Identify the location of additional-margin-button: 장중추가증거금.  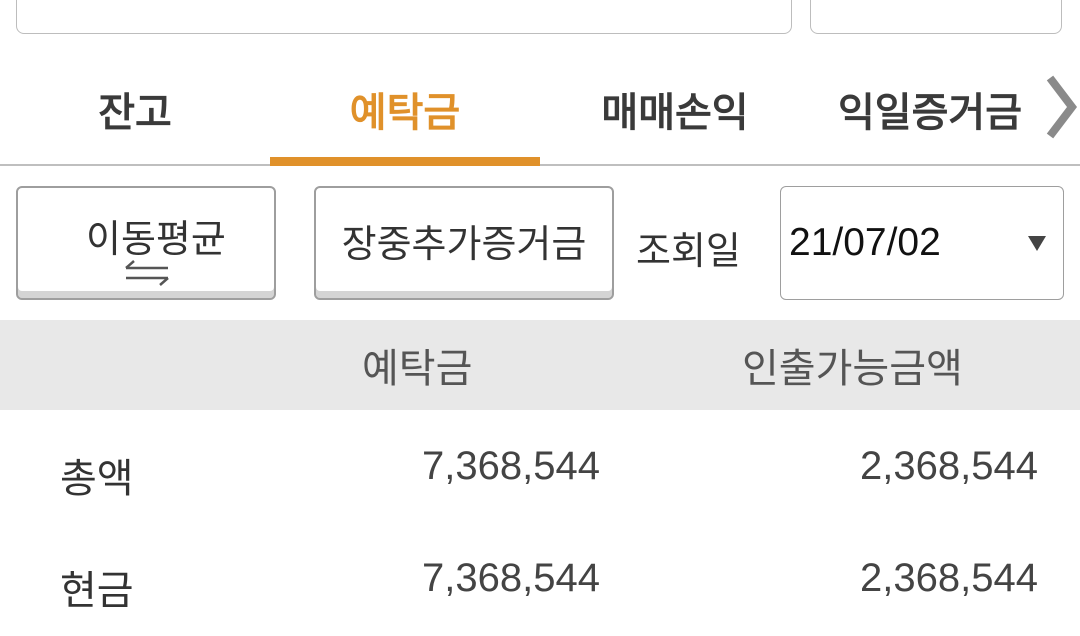
(464, 243).